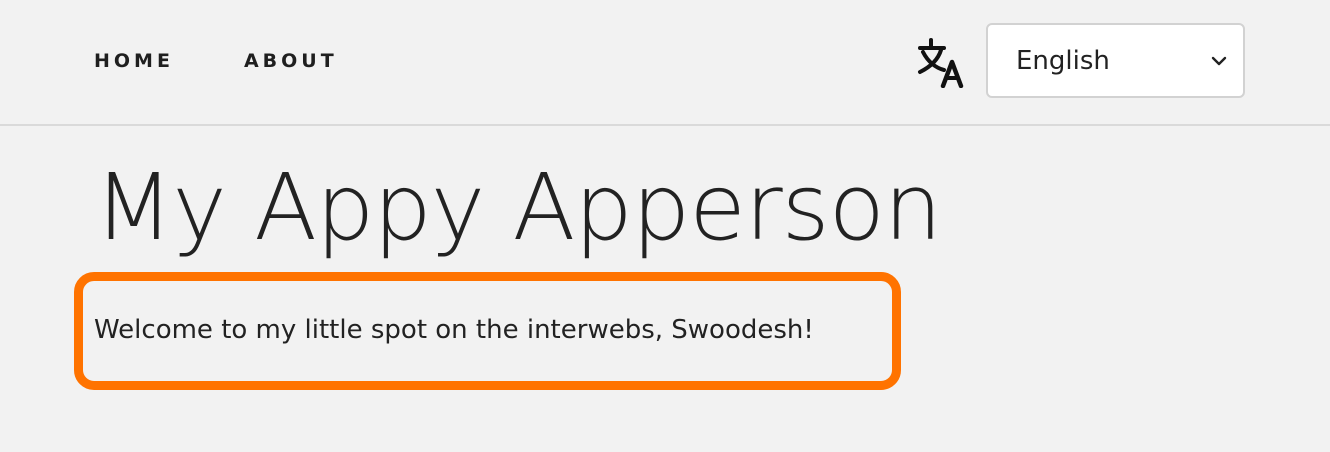 The image size is (1330, 452). Describe the element at coordinates (291, 61) in the screenshot. I see `nav-link-about: ABOUT` at that location.